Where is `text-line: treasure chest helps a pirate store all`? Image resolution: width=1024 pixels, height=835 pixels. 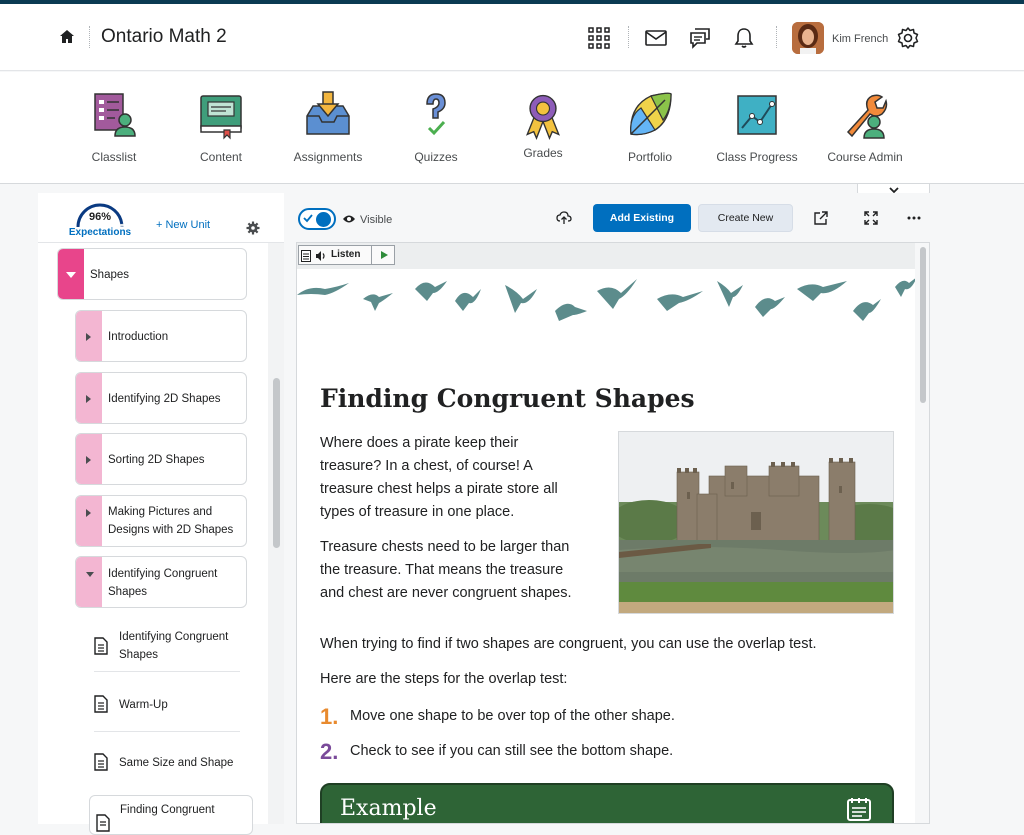 text-line: treasure chest helps a pirate store all is located at coordinates (439, 489).